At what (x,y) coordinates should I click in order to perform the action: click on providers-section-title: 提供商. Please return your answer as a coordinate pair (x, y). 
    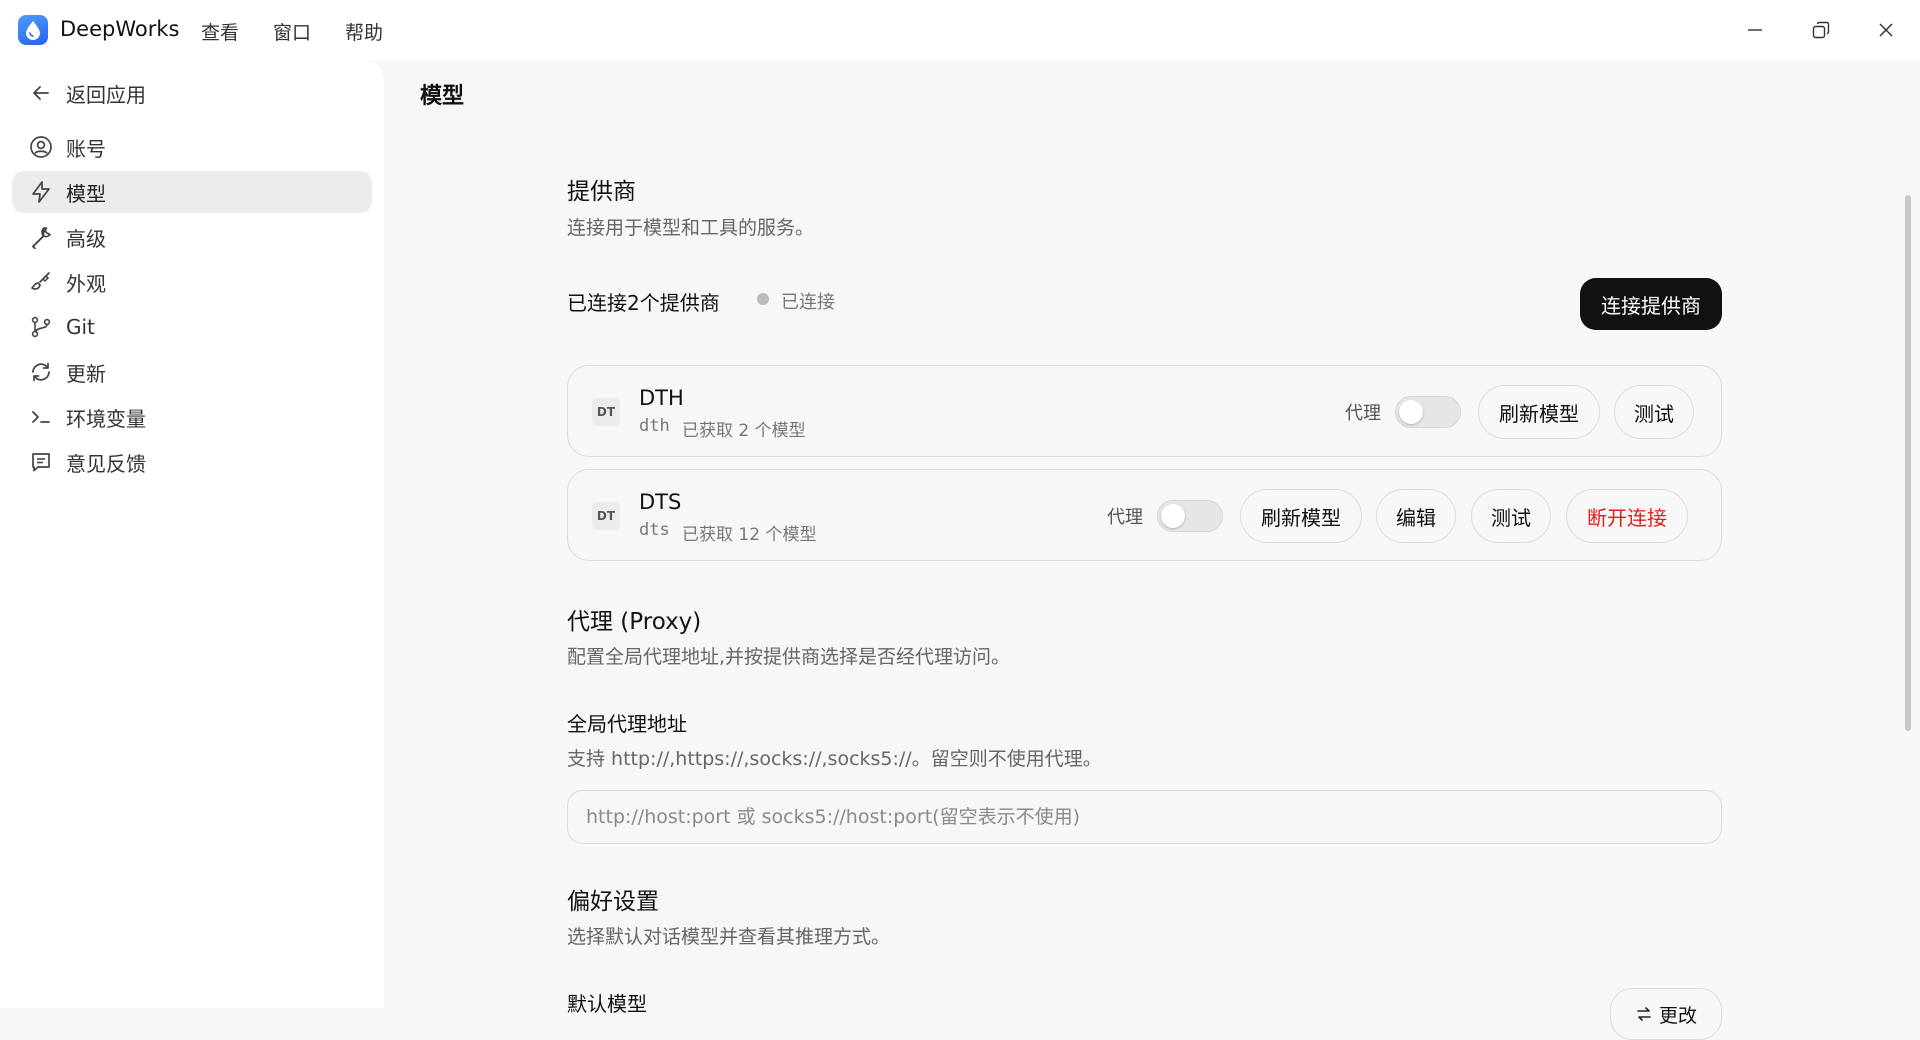
    Looking at the image, I should click on (601, 192).